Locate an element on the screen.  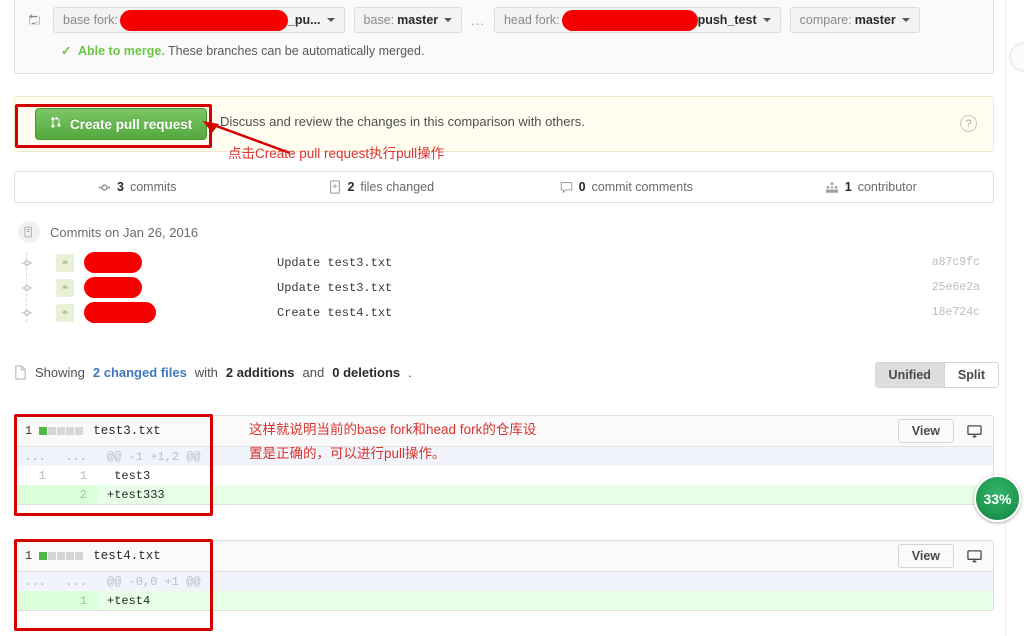
commit-sha: a87c9fc is located at coordinates (956, 262).